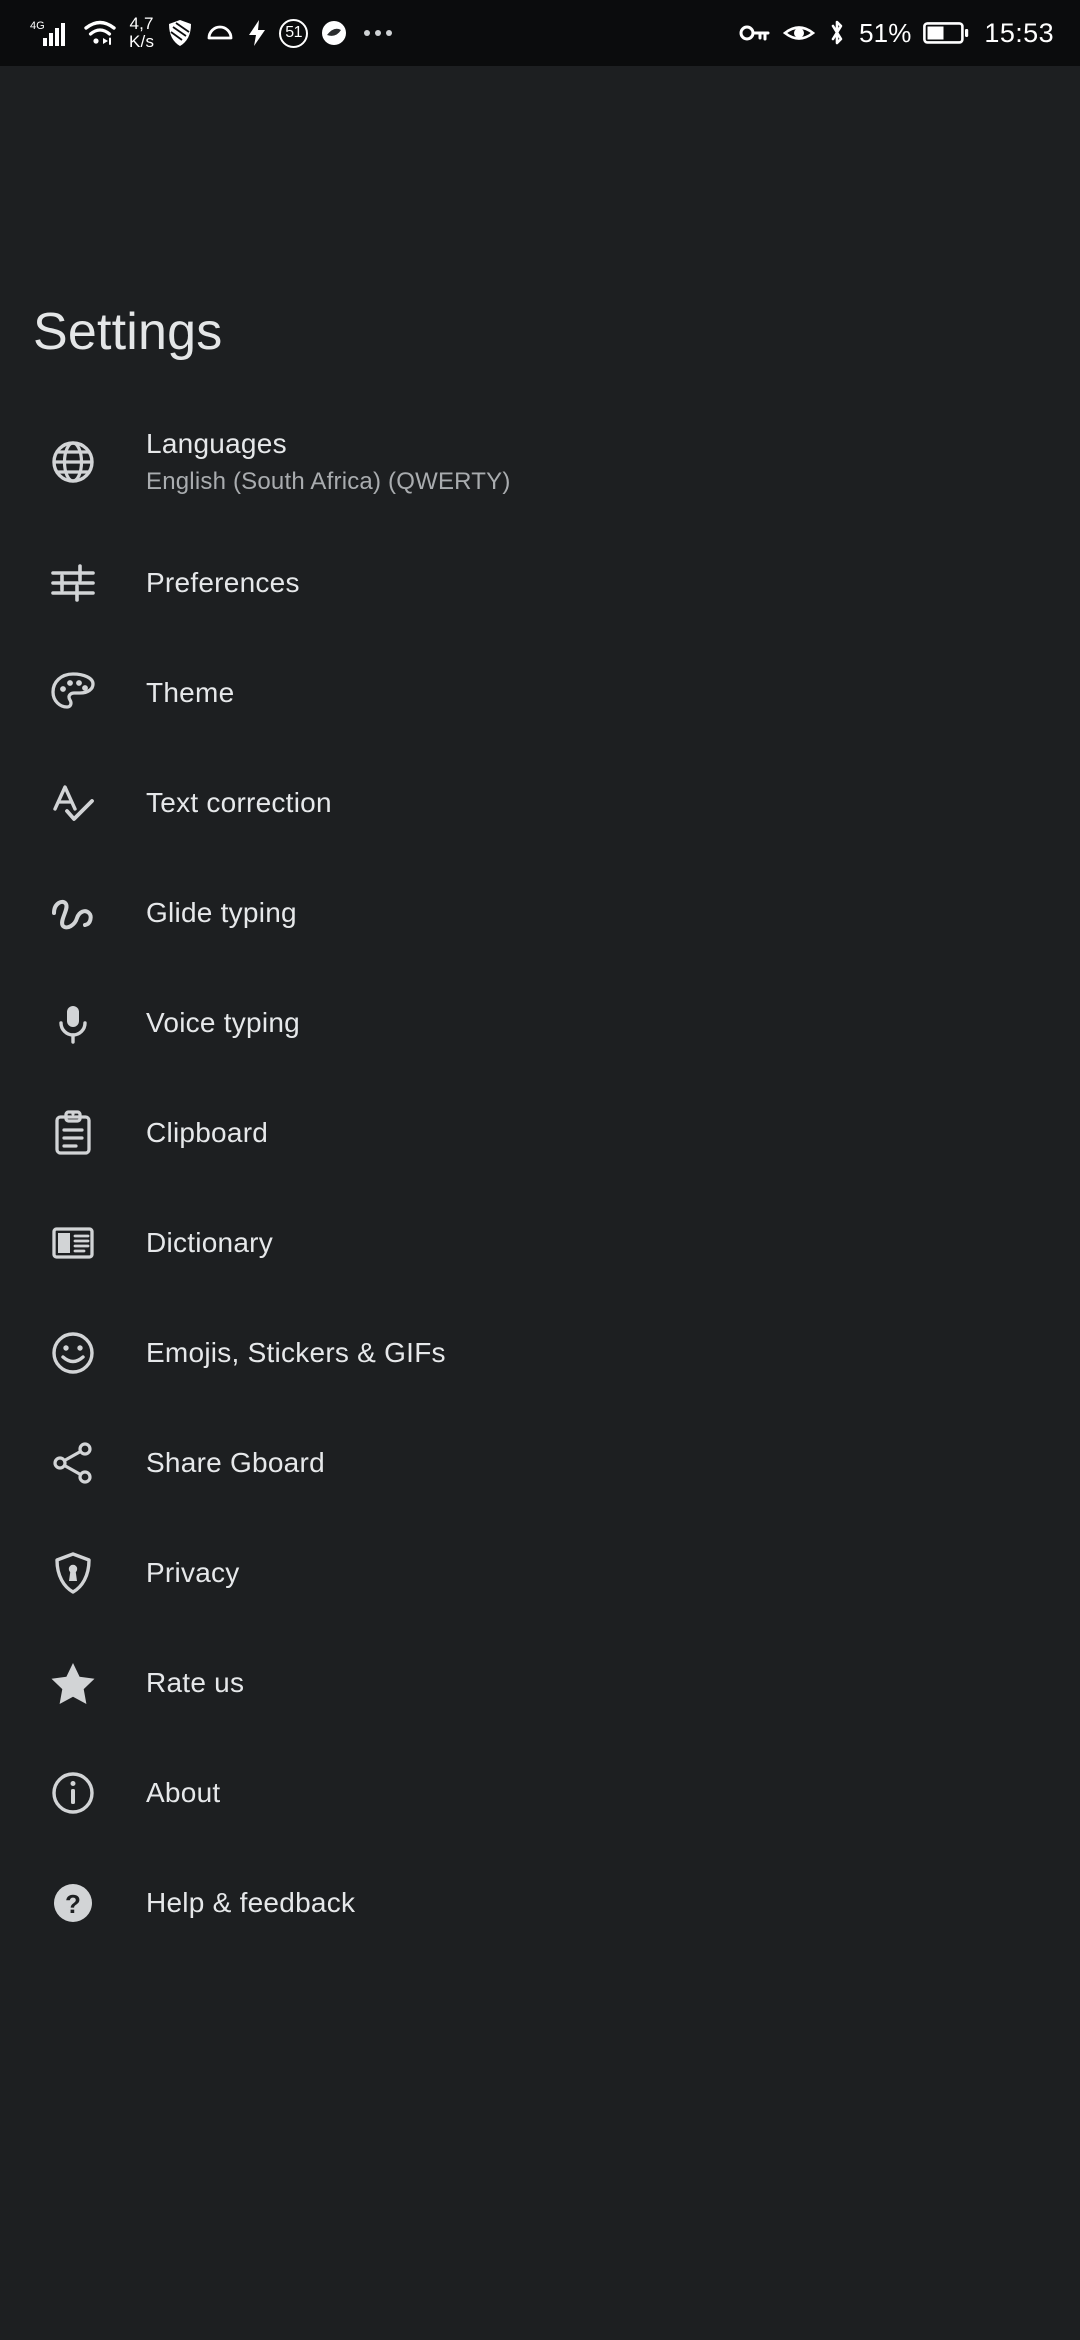 This screenshot has width=1080, height=2340. What do you see at coordinates (73, 462) in the screenshot?
I see `globe-icon` at bounding box center [73, 462].